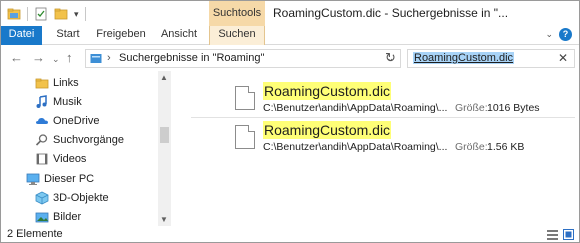 This screenshot has height=243, width=580. Describe the element at coordinates (164, 148) in the screenshot. I see `sidebar-scrollbar: ▲ ▼` at that location.